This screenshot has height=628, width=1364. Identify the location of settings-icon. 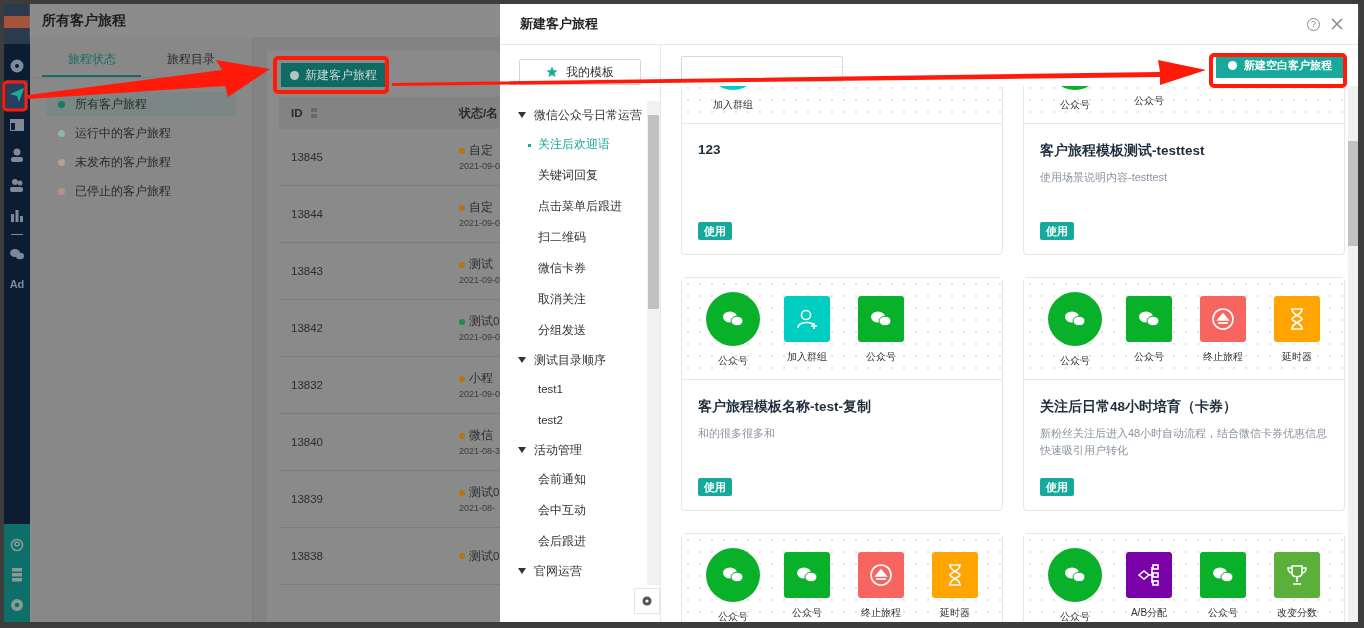
(647, 601).